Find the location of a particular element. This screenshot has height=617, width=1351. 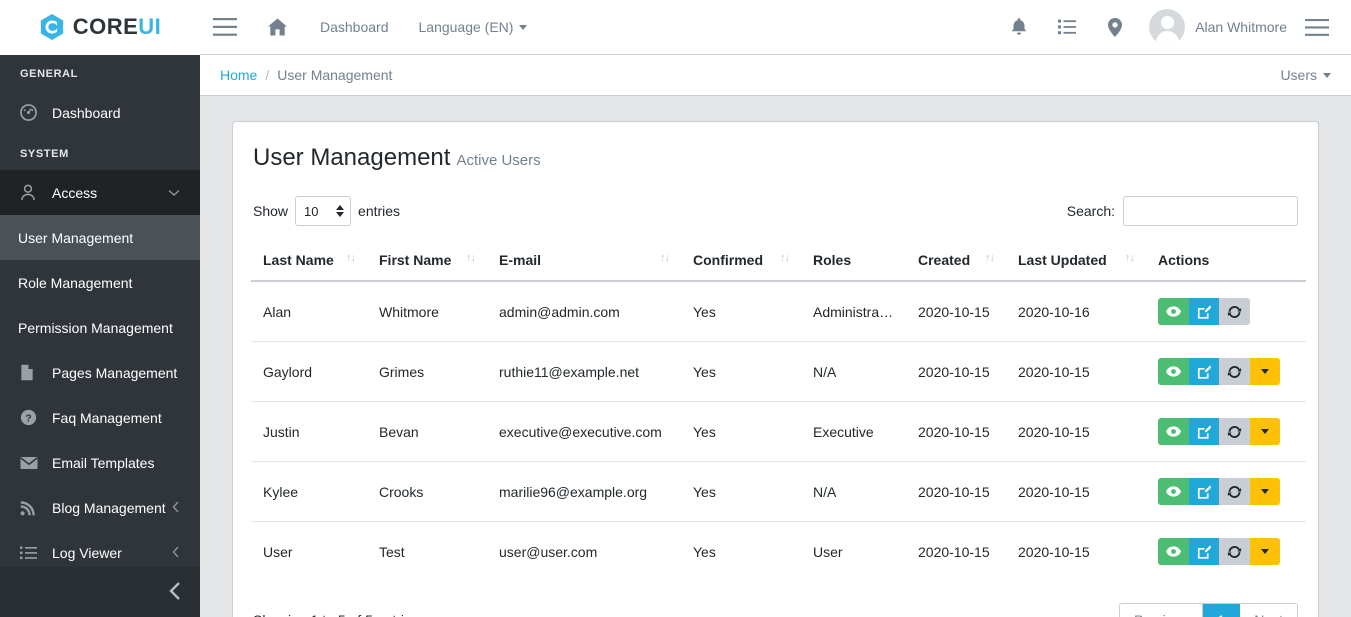

action-button-group is located at coordinates (1219, 371).